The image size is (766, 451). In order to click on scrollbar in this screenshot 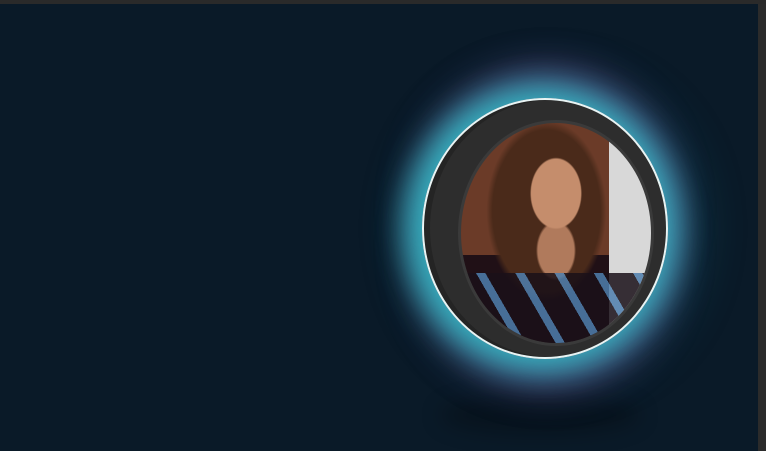, I will do `click(762, 227)`.